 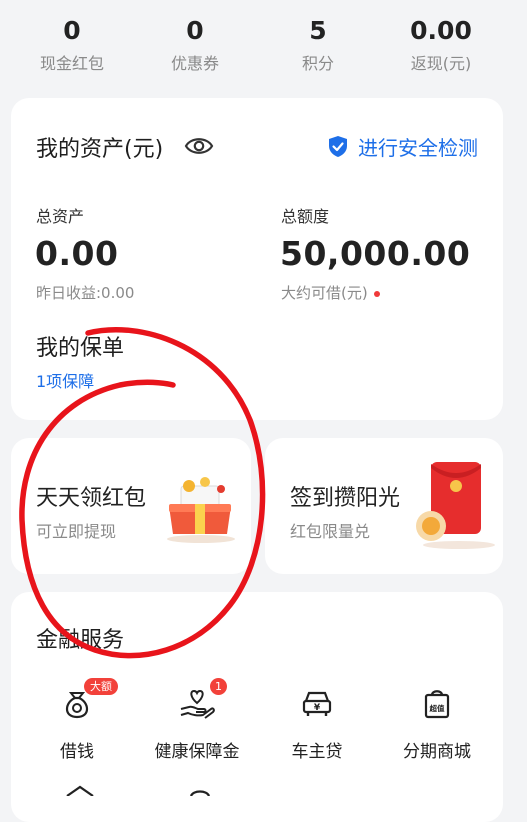 What do you see at coordinates (76, 531) in the screenshot?
I see `promo-subtitle: 可立即提现` at bounding box center [76, 531].